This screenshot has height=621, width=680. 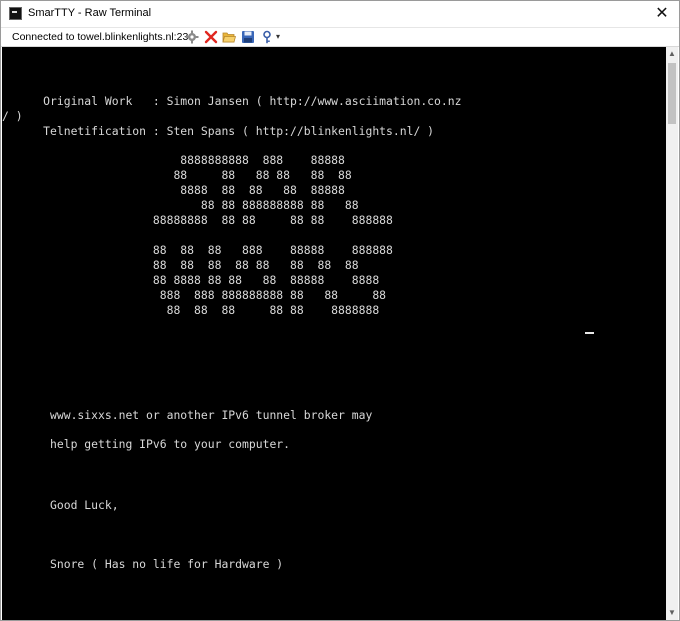 What do you see at coordinates (197, 220) in the screenshot?
I see `ascii-art-line: 88888888 88 88 88 88 888888` at bounding box center [197, 220].